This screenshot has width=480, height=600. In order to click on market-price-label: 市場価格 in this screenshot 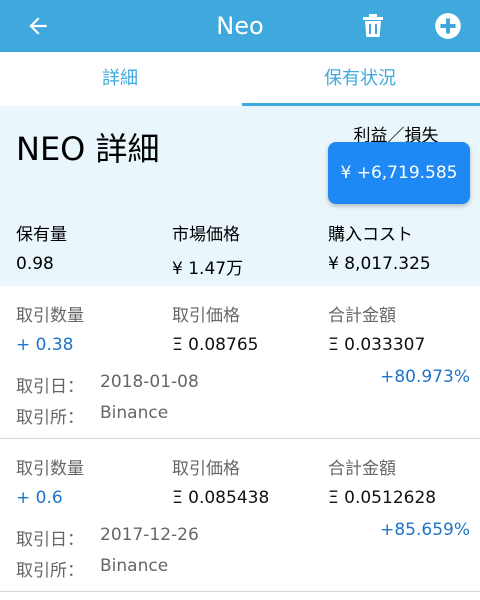, I will do `click(206, 235)`.